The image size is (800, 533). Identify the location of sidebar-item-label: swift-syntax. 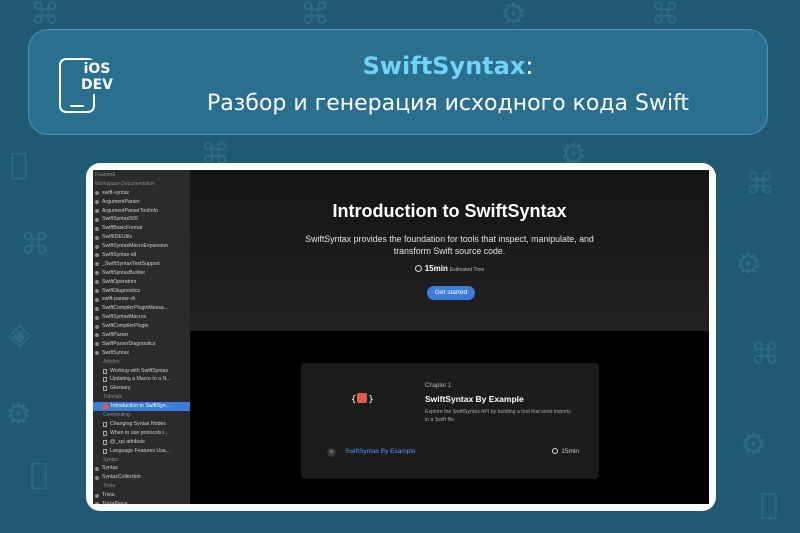
(116, 192).